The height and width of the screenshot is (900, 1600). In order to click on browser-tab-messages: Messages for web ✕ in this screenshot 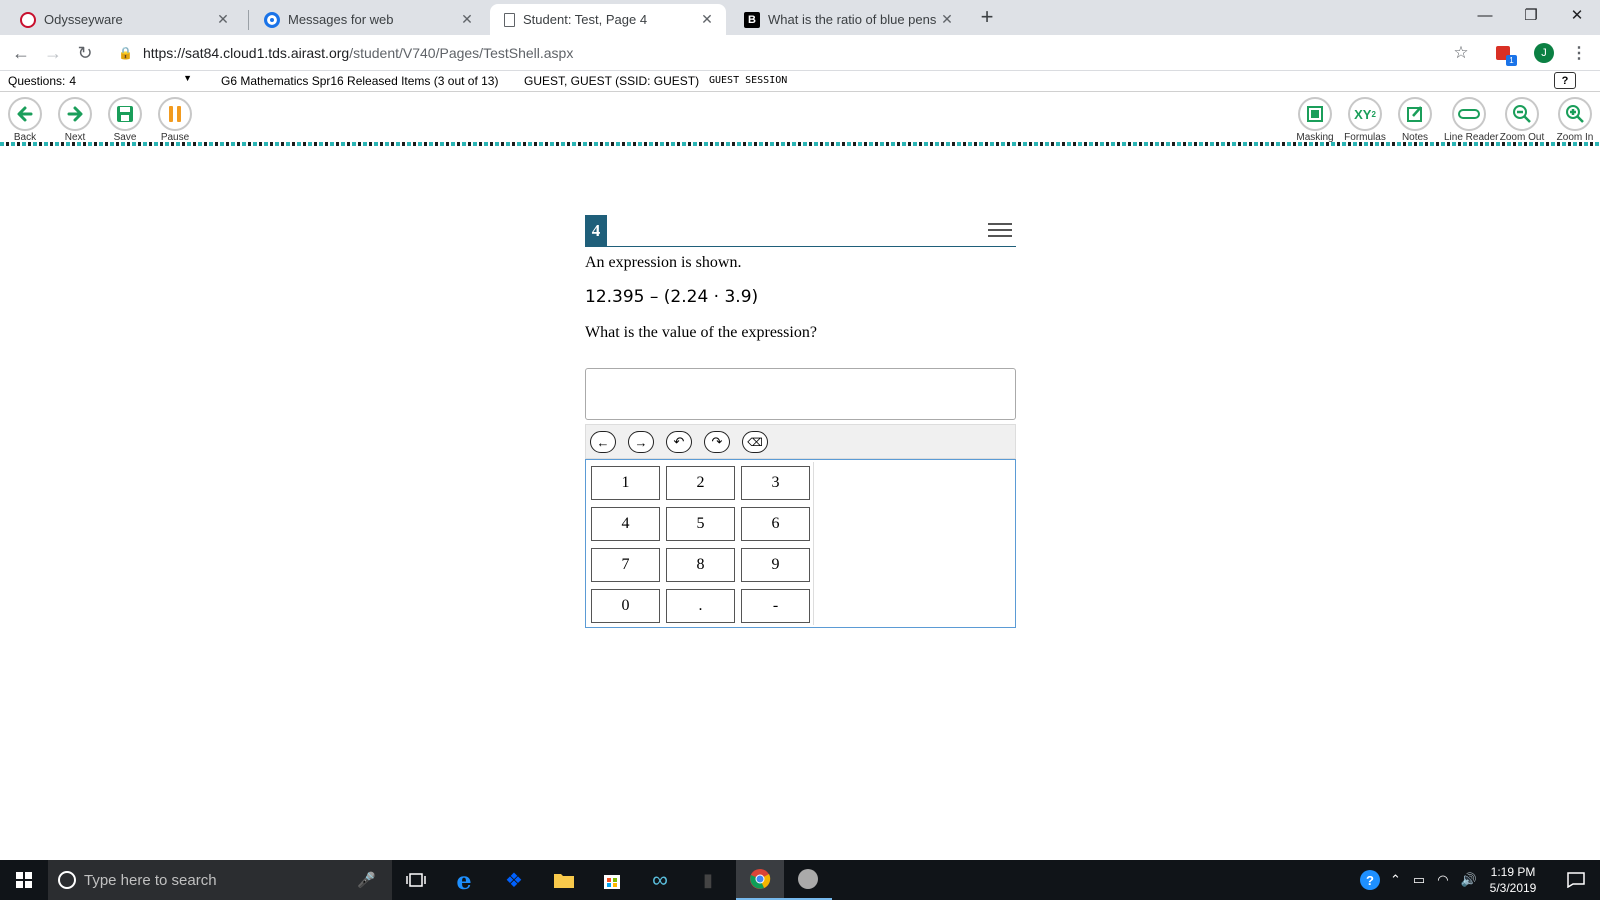, I will do `click(368, 19)`.